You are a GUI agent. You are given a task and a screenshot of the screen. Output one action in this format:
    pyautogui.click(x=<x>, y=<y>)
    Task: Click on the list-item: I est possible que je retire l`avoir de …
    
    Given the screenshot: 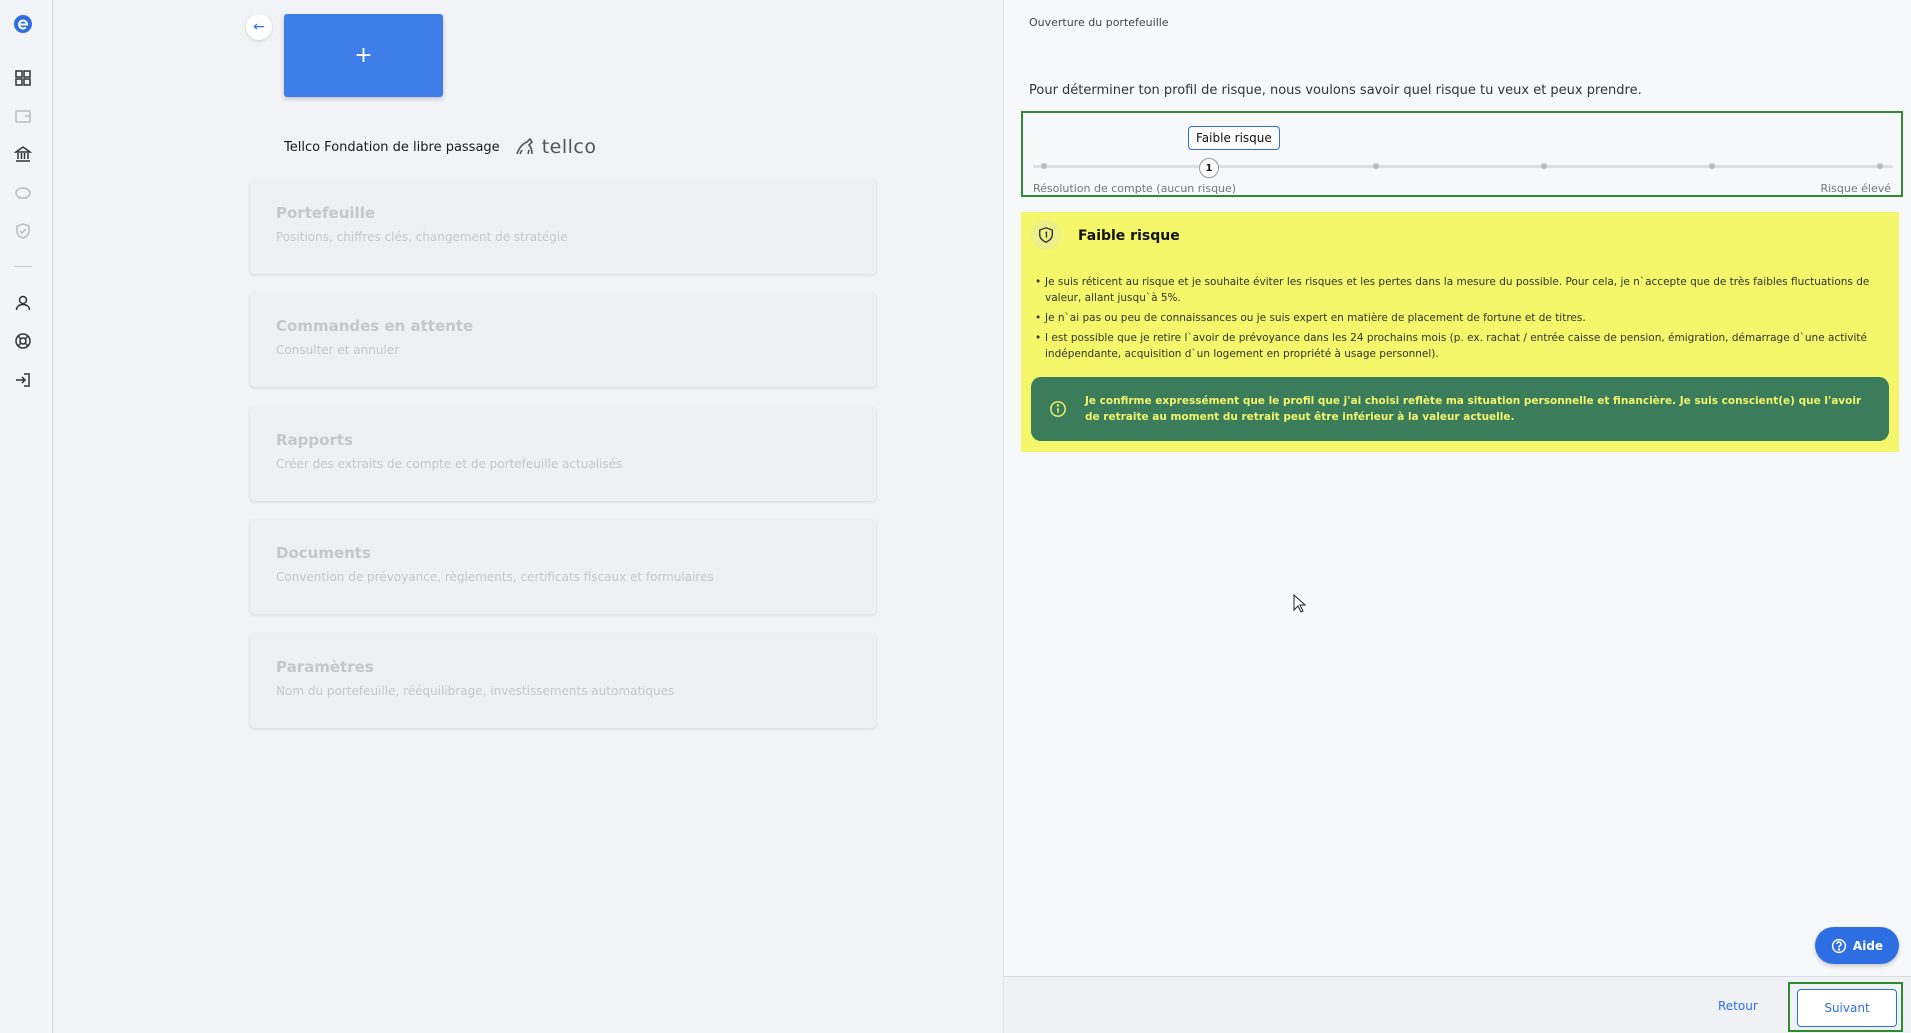 What is the action you would take?
    pyautogui.click(x=1460, y=346)
    